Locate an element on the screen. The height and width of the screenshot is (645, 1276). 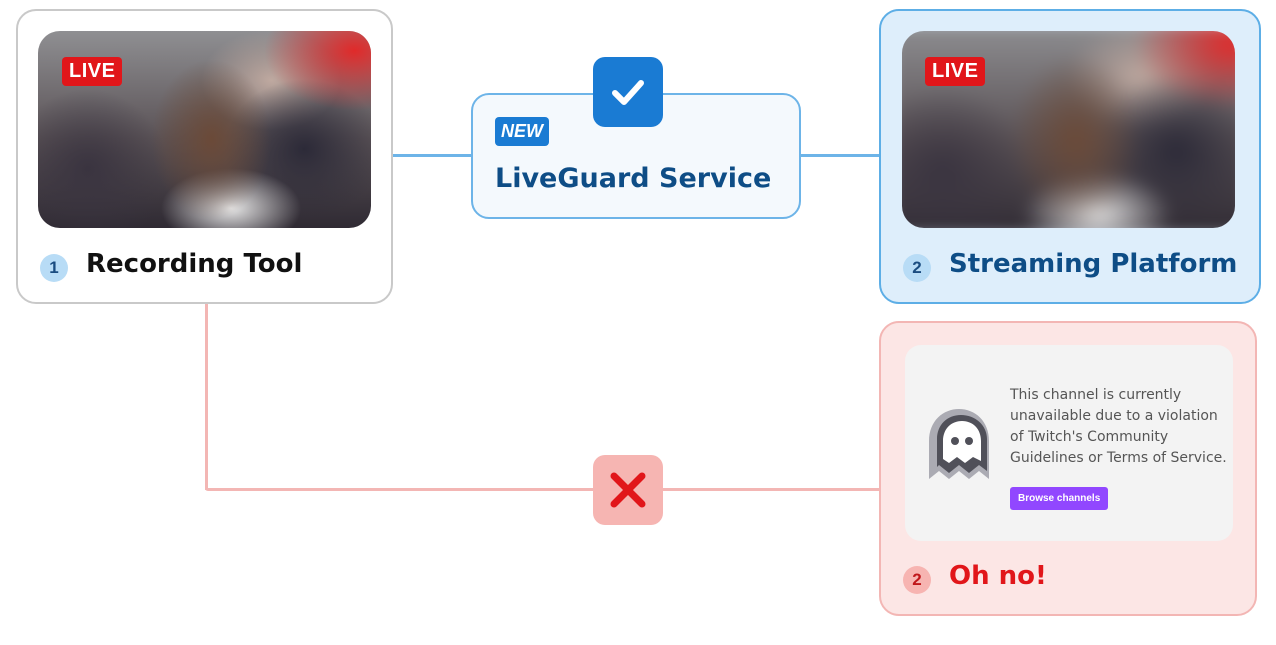
ghost-icon is located at coordinates (959, 444).